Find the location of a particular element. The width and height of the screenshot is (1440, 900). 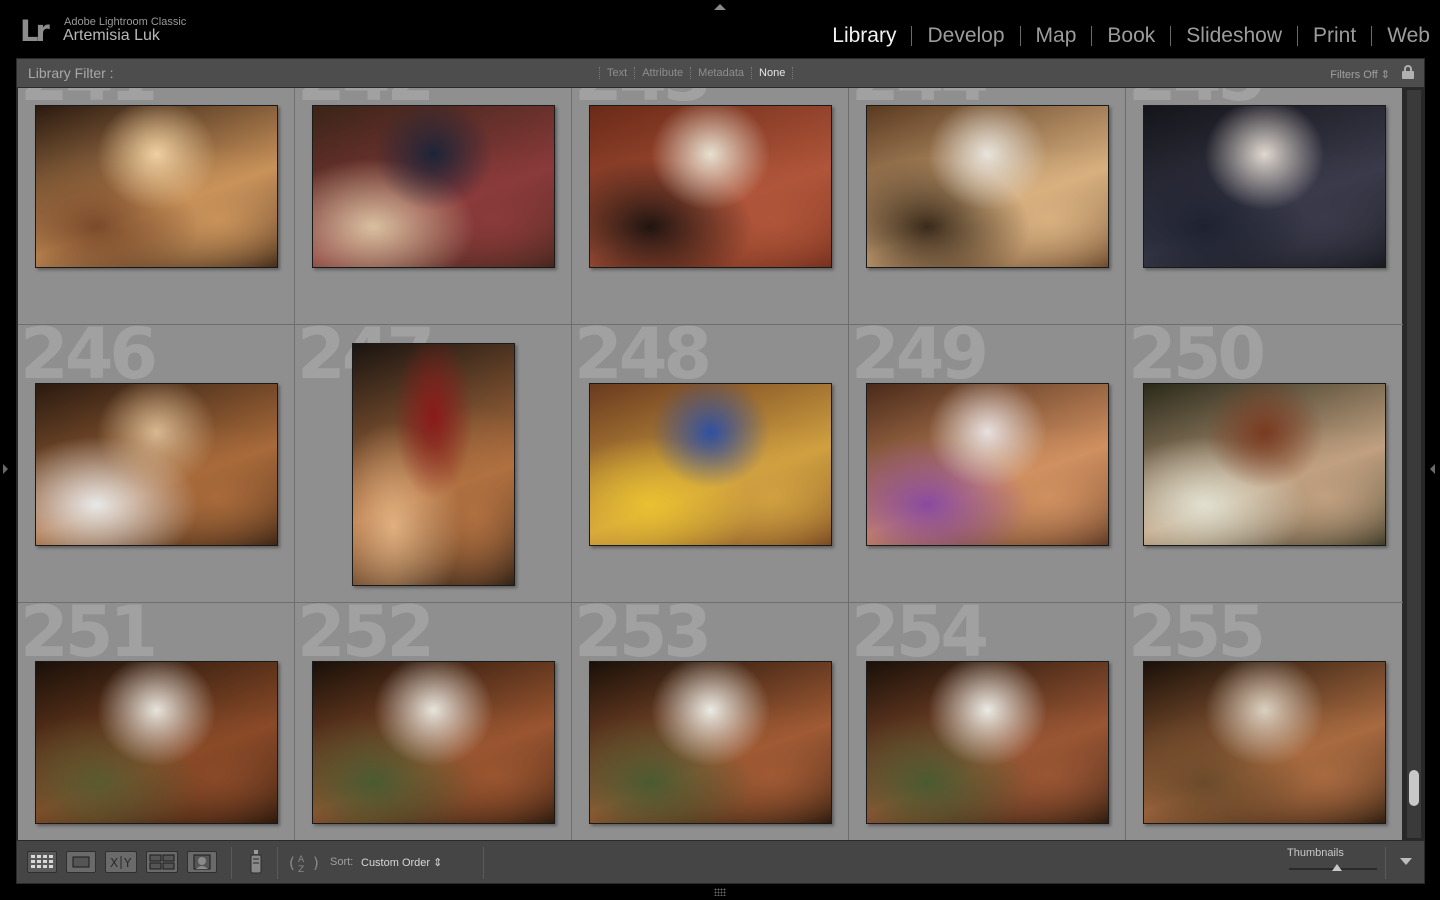

cell-index-number: 253 is located at coordinates (643, 632).